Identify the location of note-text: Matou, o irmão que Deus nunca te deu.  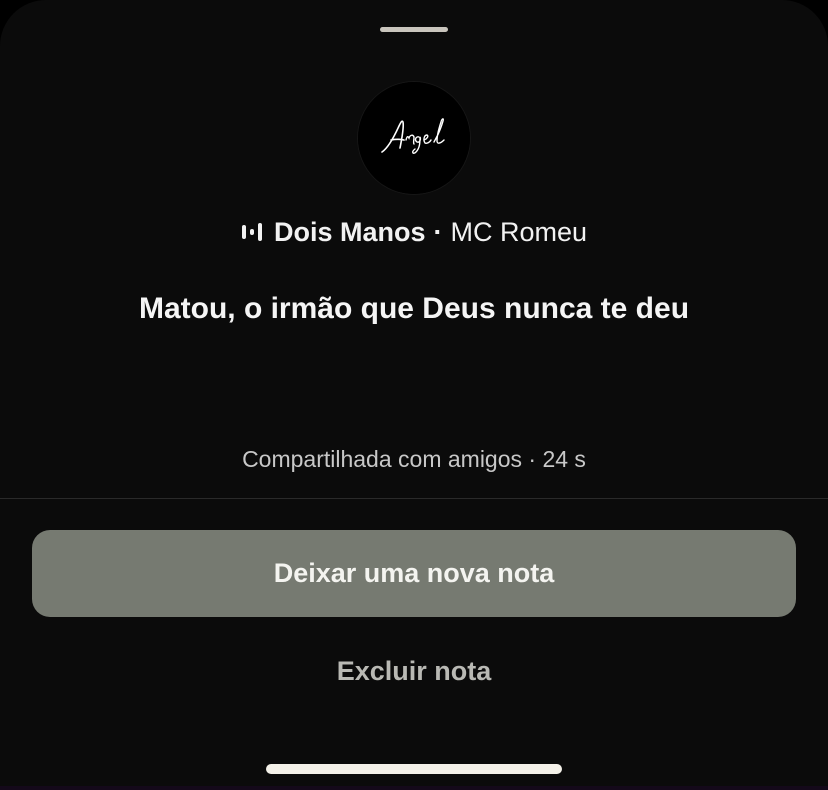
(414, 308).